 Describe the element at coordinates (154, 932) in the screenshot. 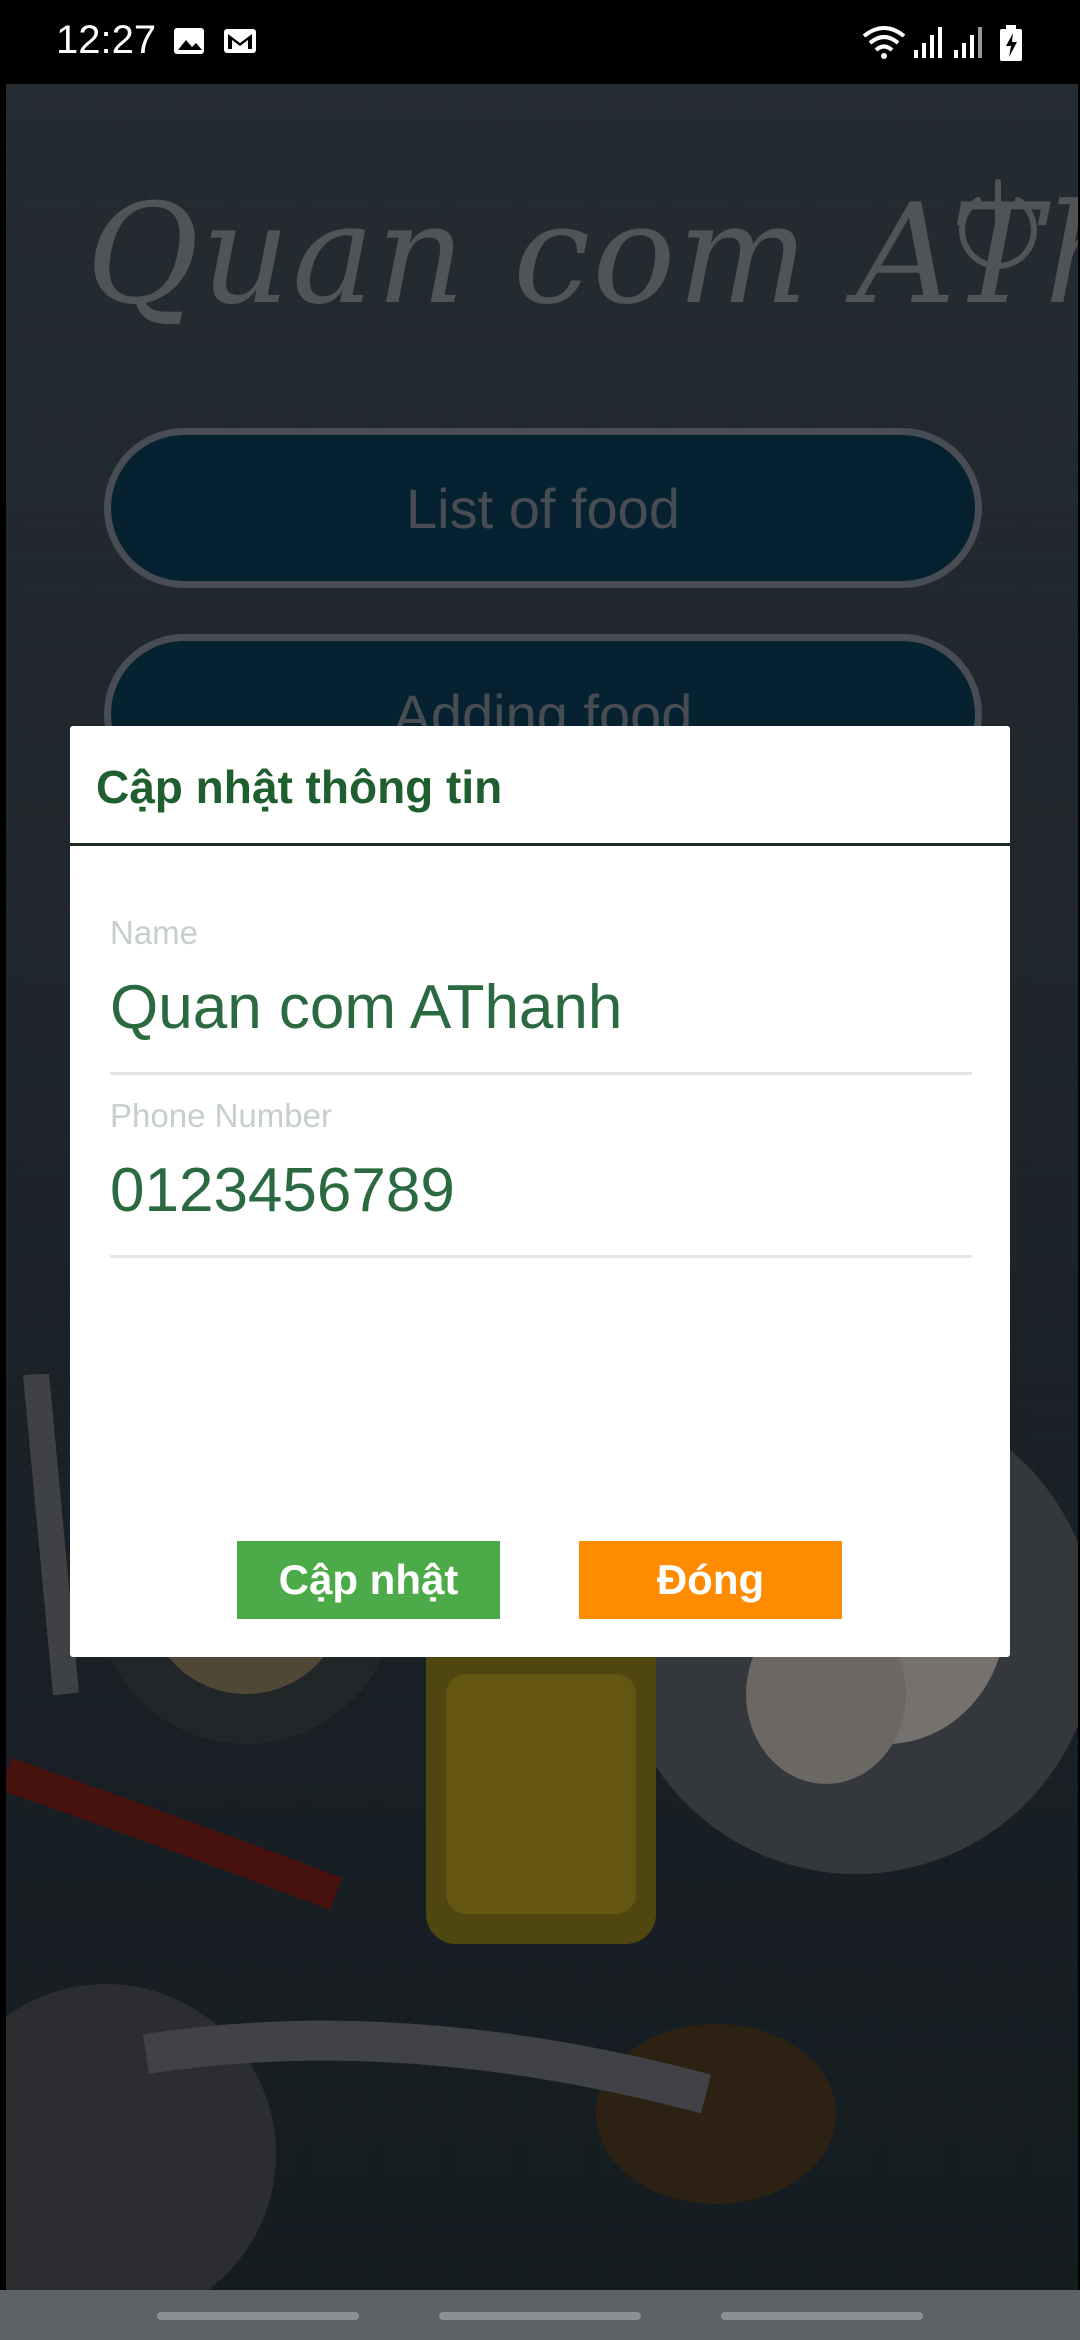

I see `name-field-label: Name` at that location.